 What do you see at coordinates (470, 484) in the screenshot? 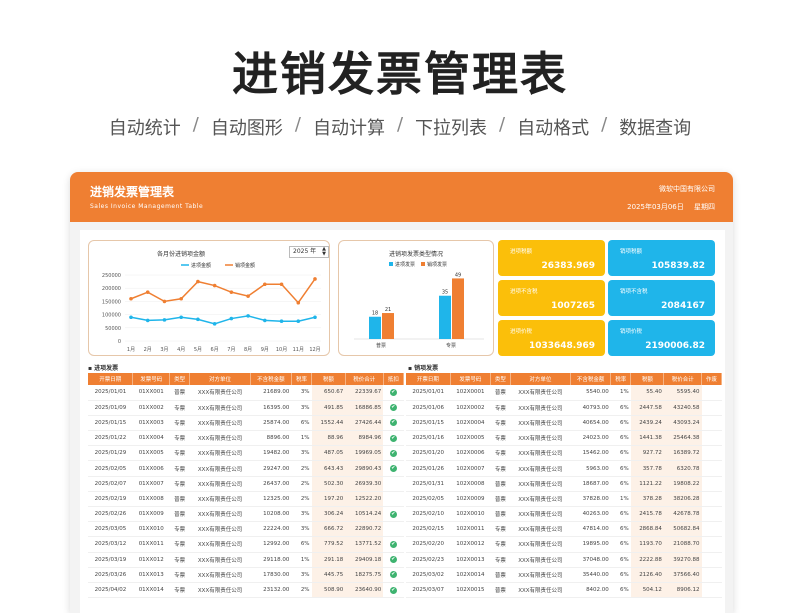
I see `table-cell: 102X0008` at bounding box center [470, 484].